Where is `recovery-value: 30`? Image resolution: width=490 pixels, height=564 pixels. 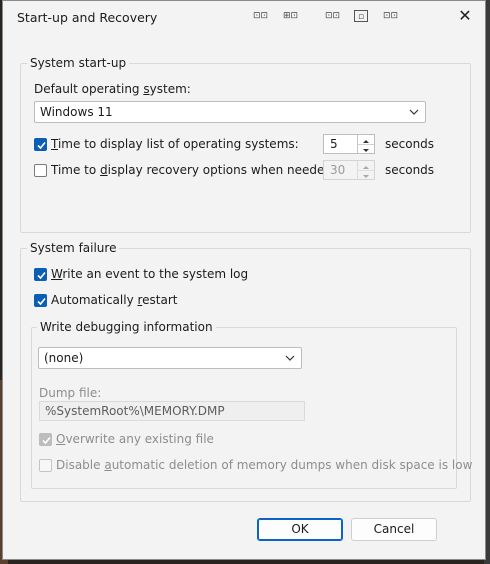
recovery-value: 30 is located at coordinates (338, 170).